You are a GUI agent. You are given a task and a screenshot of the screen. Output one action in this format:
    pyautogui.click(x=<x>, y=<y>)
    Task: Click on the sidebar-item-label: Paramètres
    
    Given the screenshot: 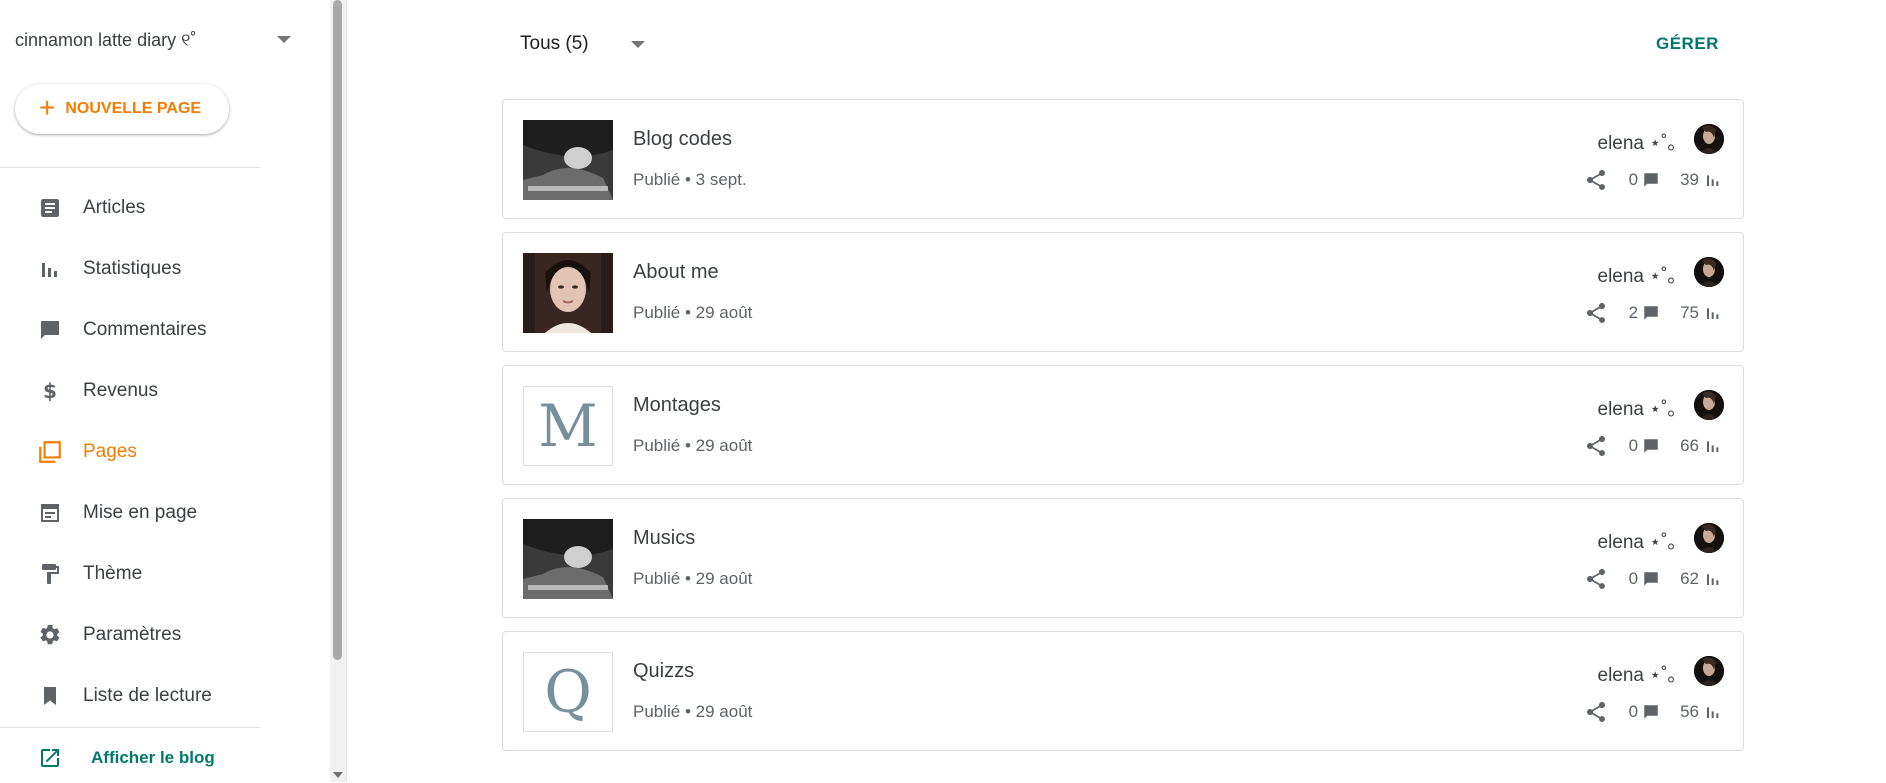 What is the action you would take?
    pyautogui.click(x=132, y=634)
    